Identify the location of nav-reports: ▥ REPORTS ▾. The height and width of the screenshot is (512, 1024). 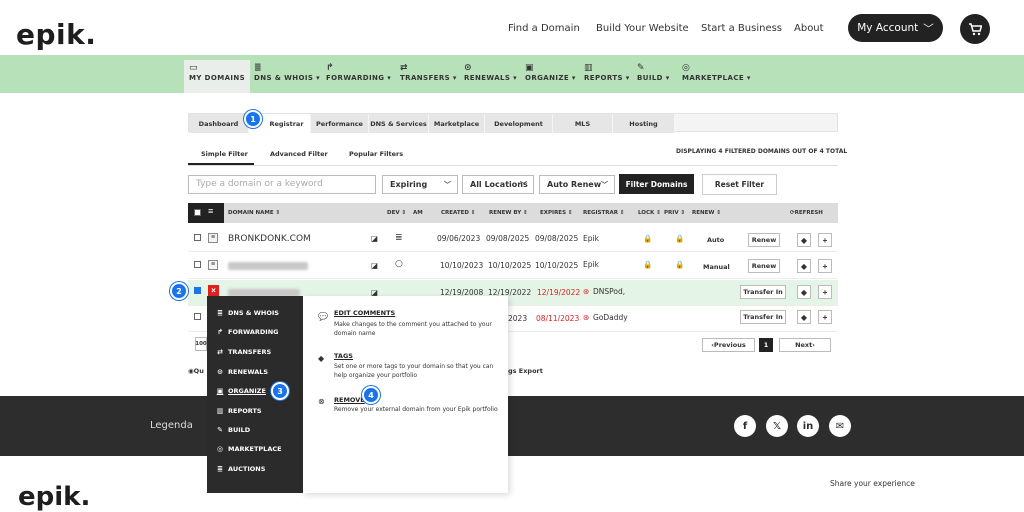
(607, 76).